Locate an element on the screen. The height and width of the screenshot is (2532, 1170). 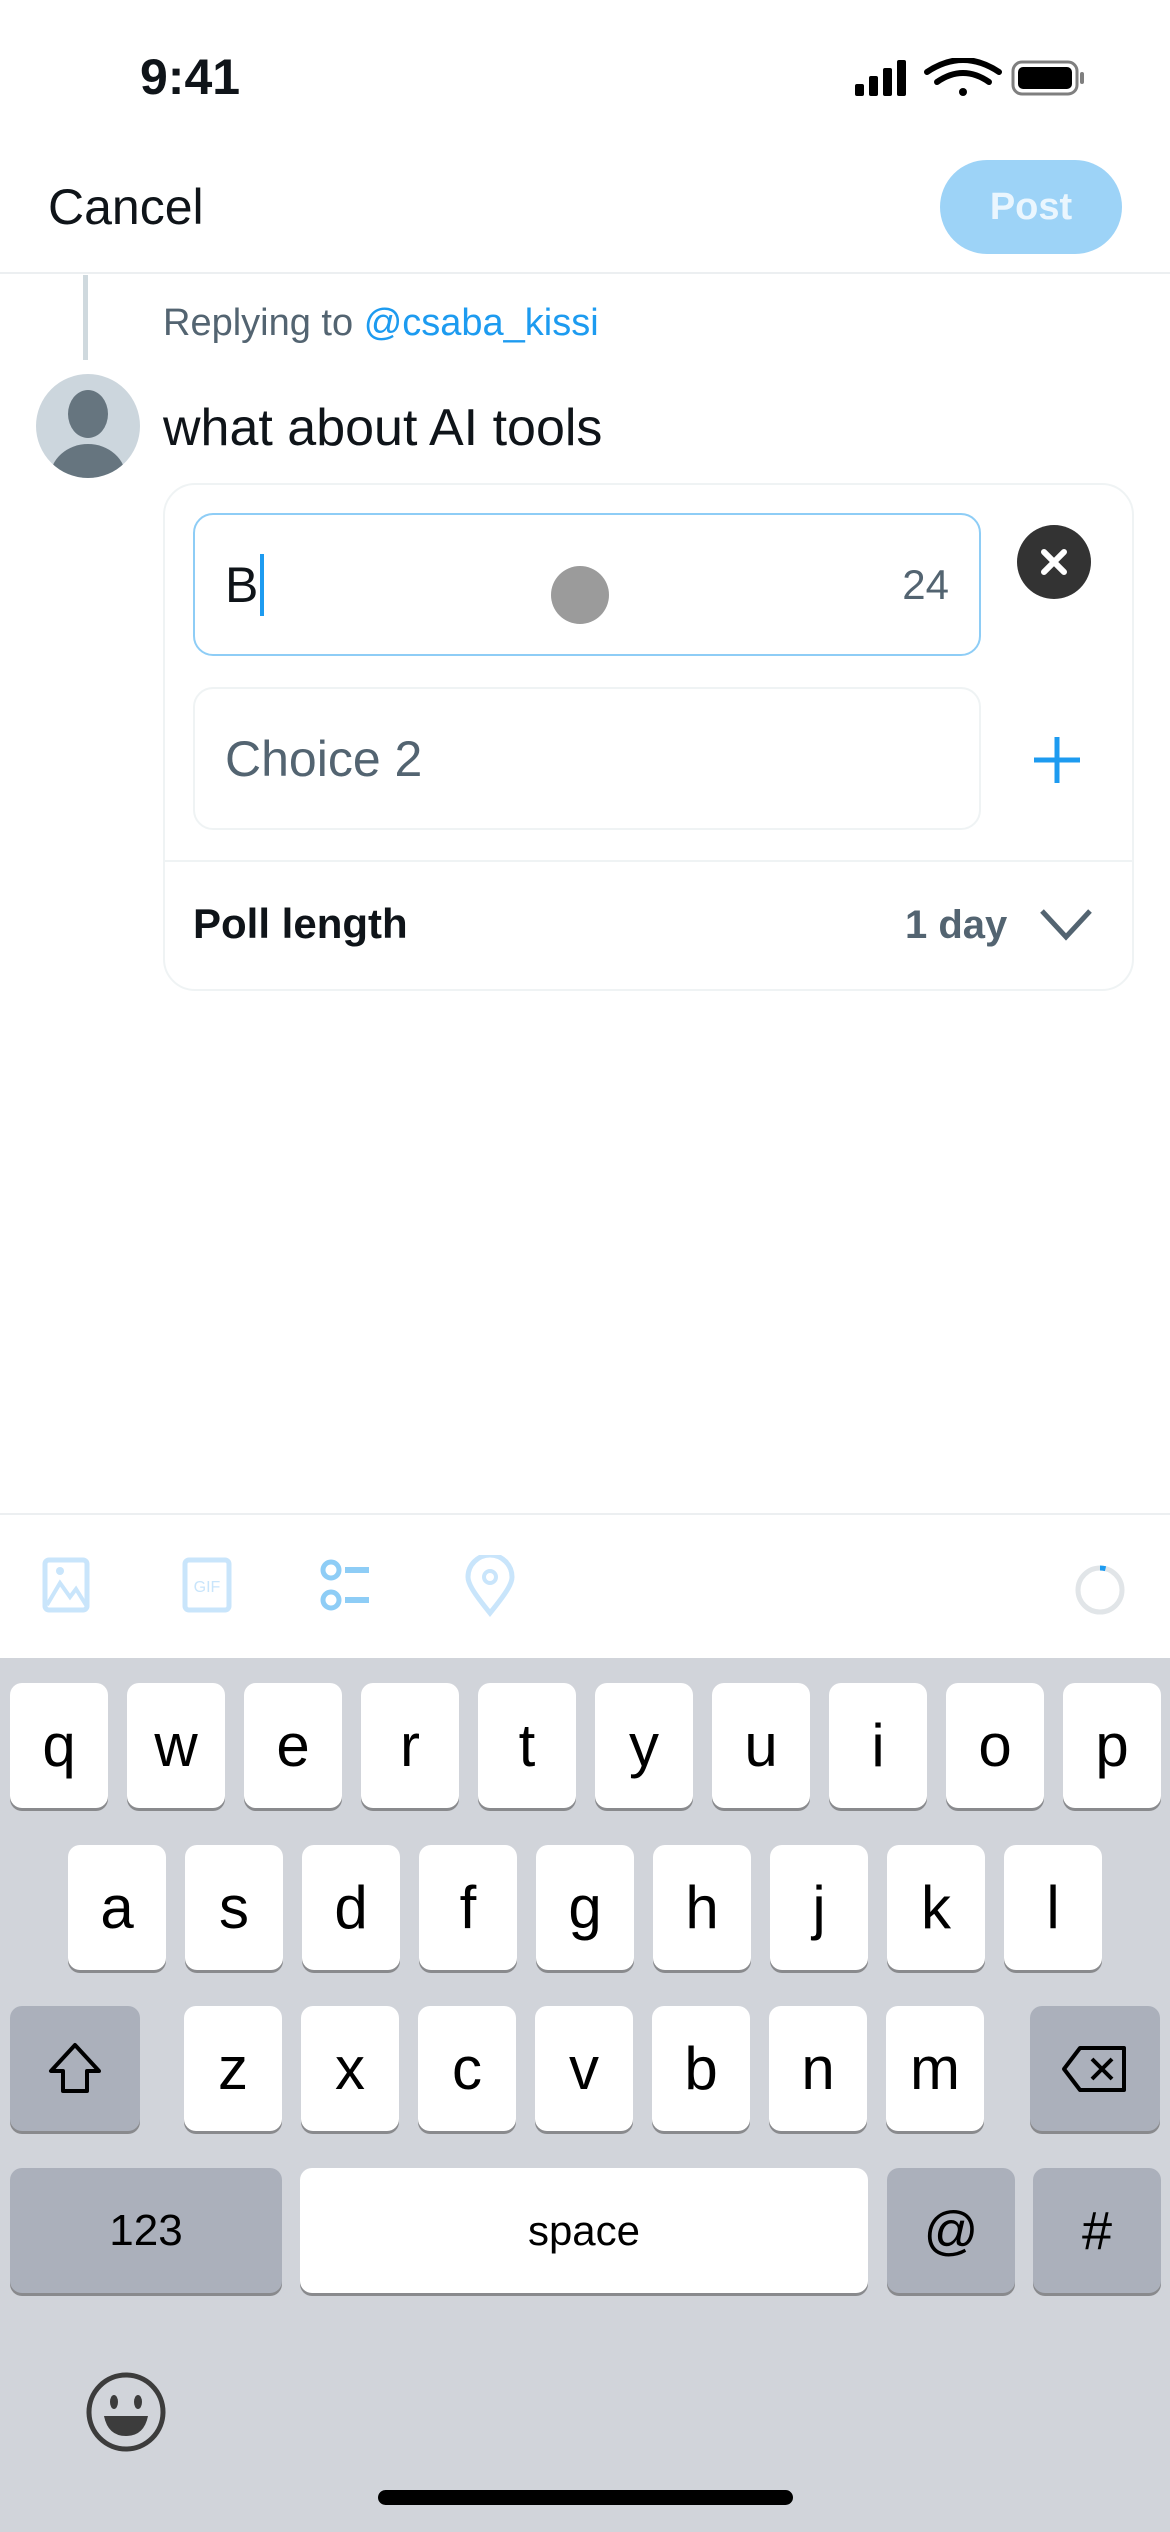
key-v: v is located at coordinates (584, 2068).